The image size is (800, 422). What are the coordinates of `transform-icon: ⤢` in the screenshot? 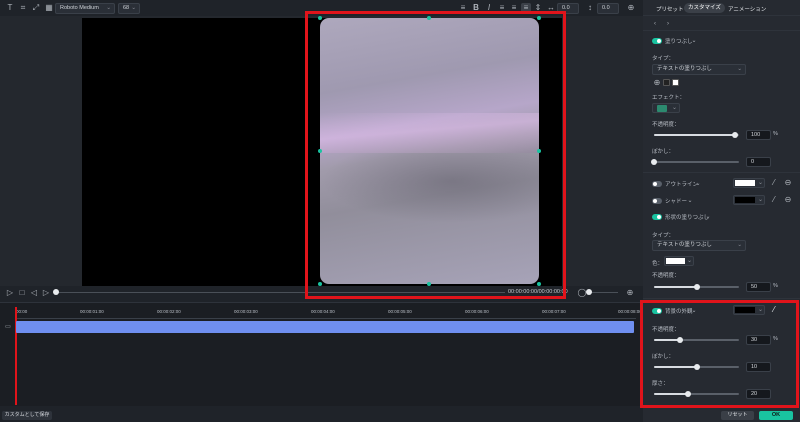 It's located at (36, 8).